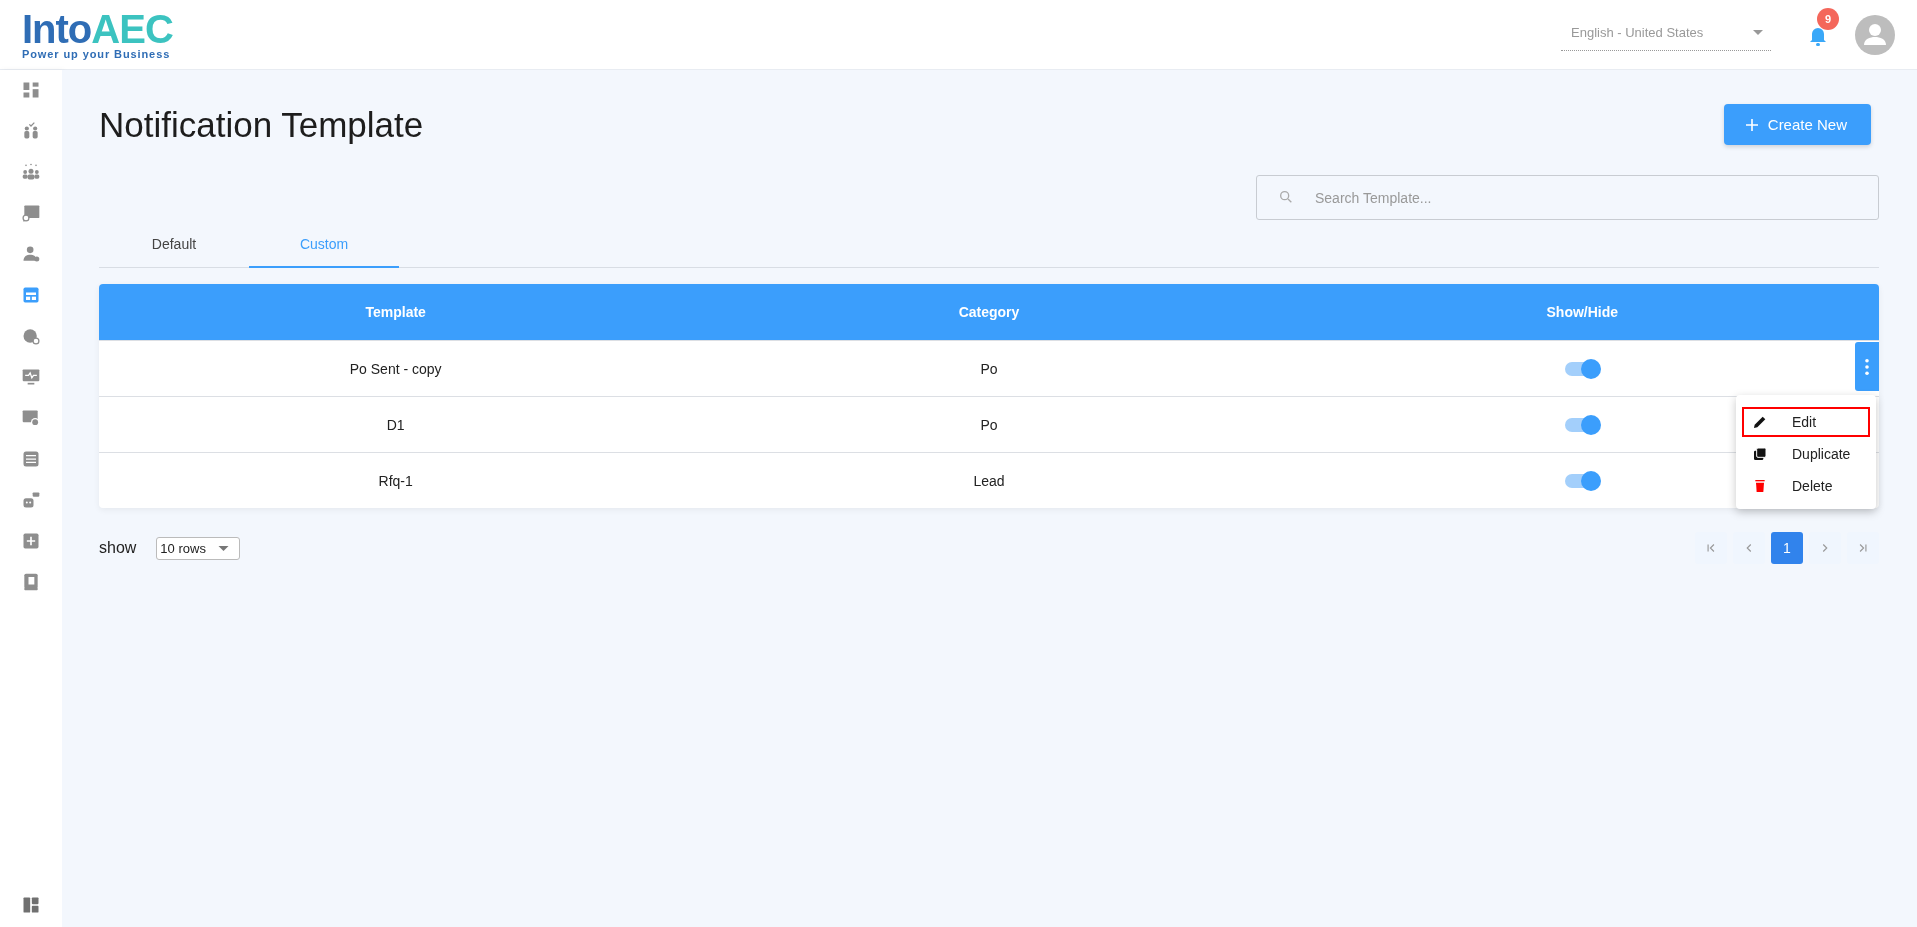  What do you see at coordinates (989, 480) in the screenshot?
I see `table-cell-text: Lead` at bounding box center [989, 480].